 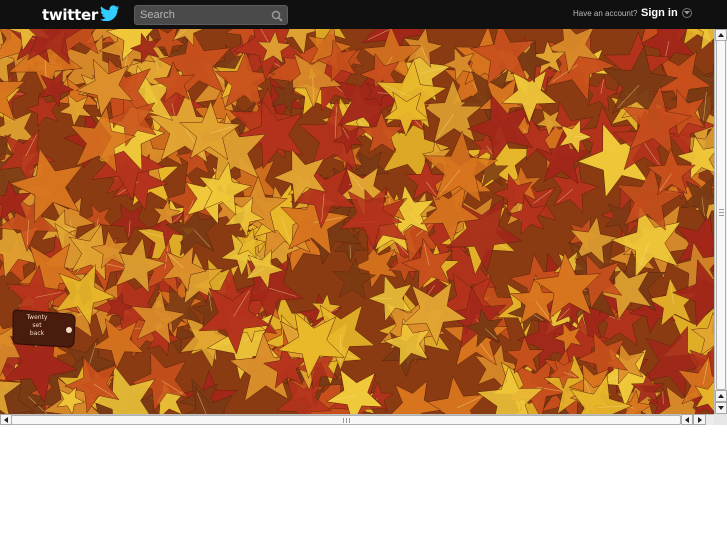 What do you see at coordinates (37, 317) in the screenshot?
I see `tag-line-1: Twenty` at bounding box center [37, 317].